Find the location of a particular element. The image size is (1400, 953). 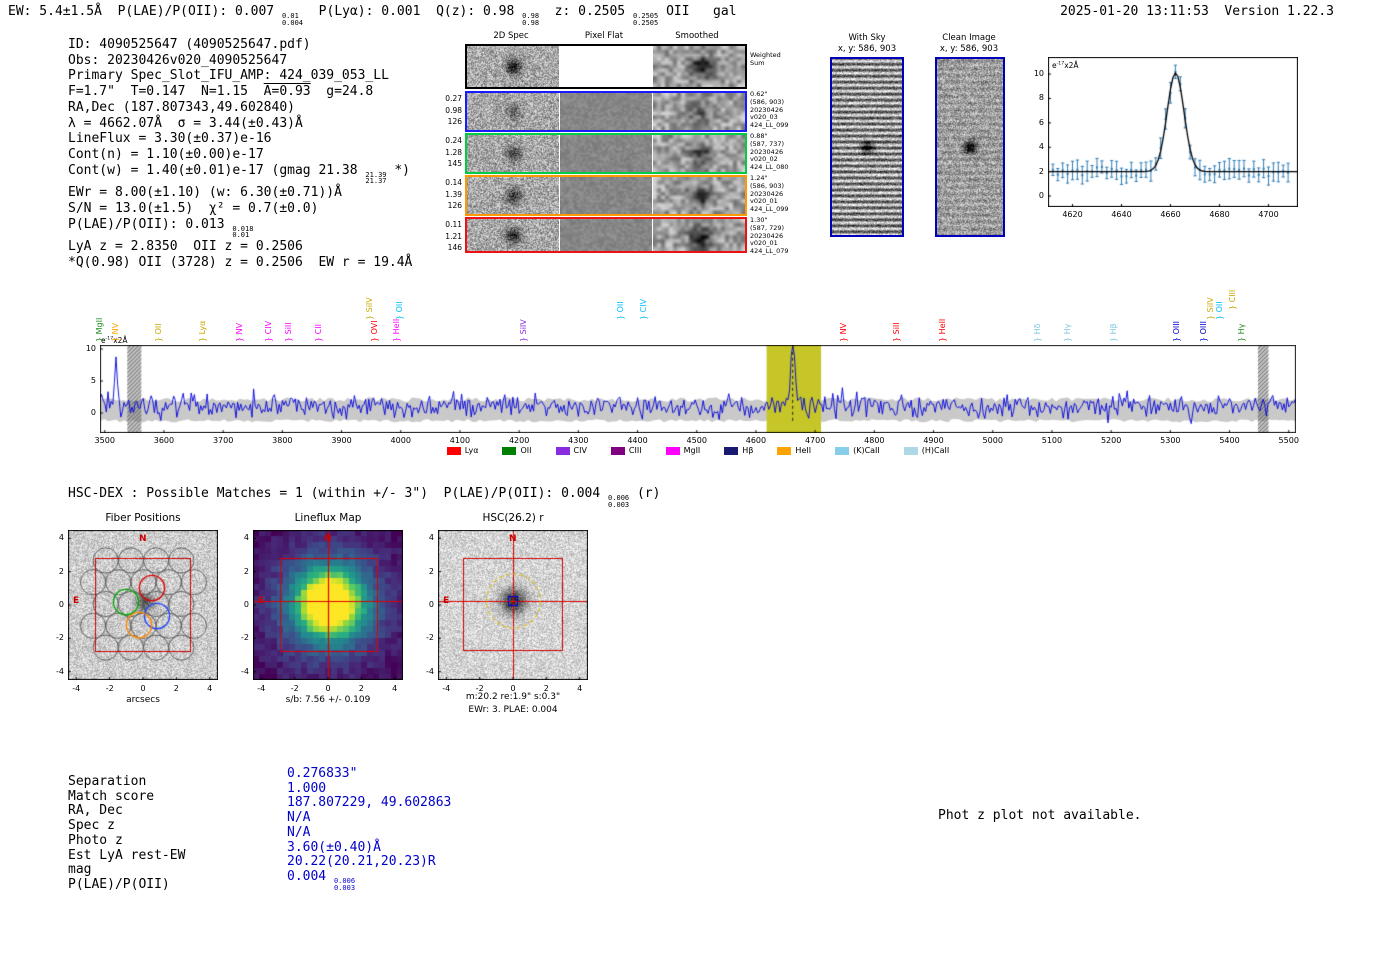

fit-xtick: 4680 is located at coordinates (1219, 214).